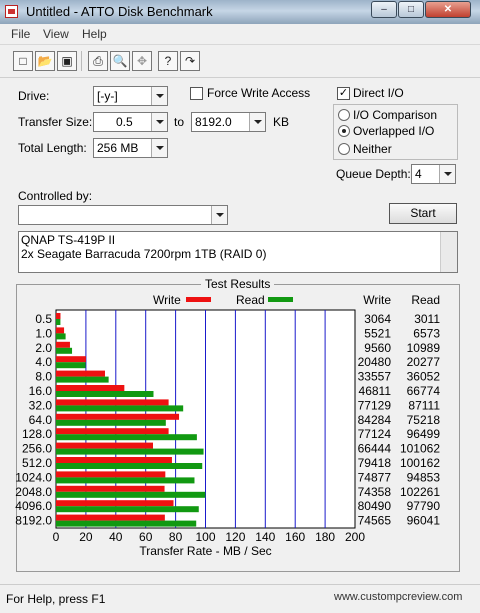 This screenshot has height=613, width=480. I want to click on total-length-value: 256 MB, so click(118, 148).